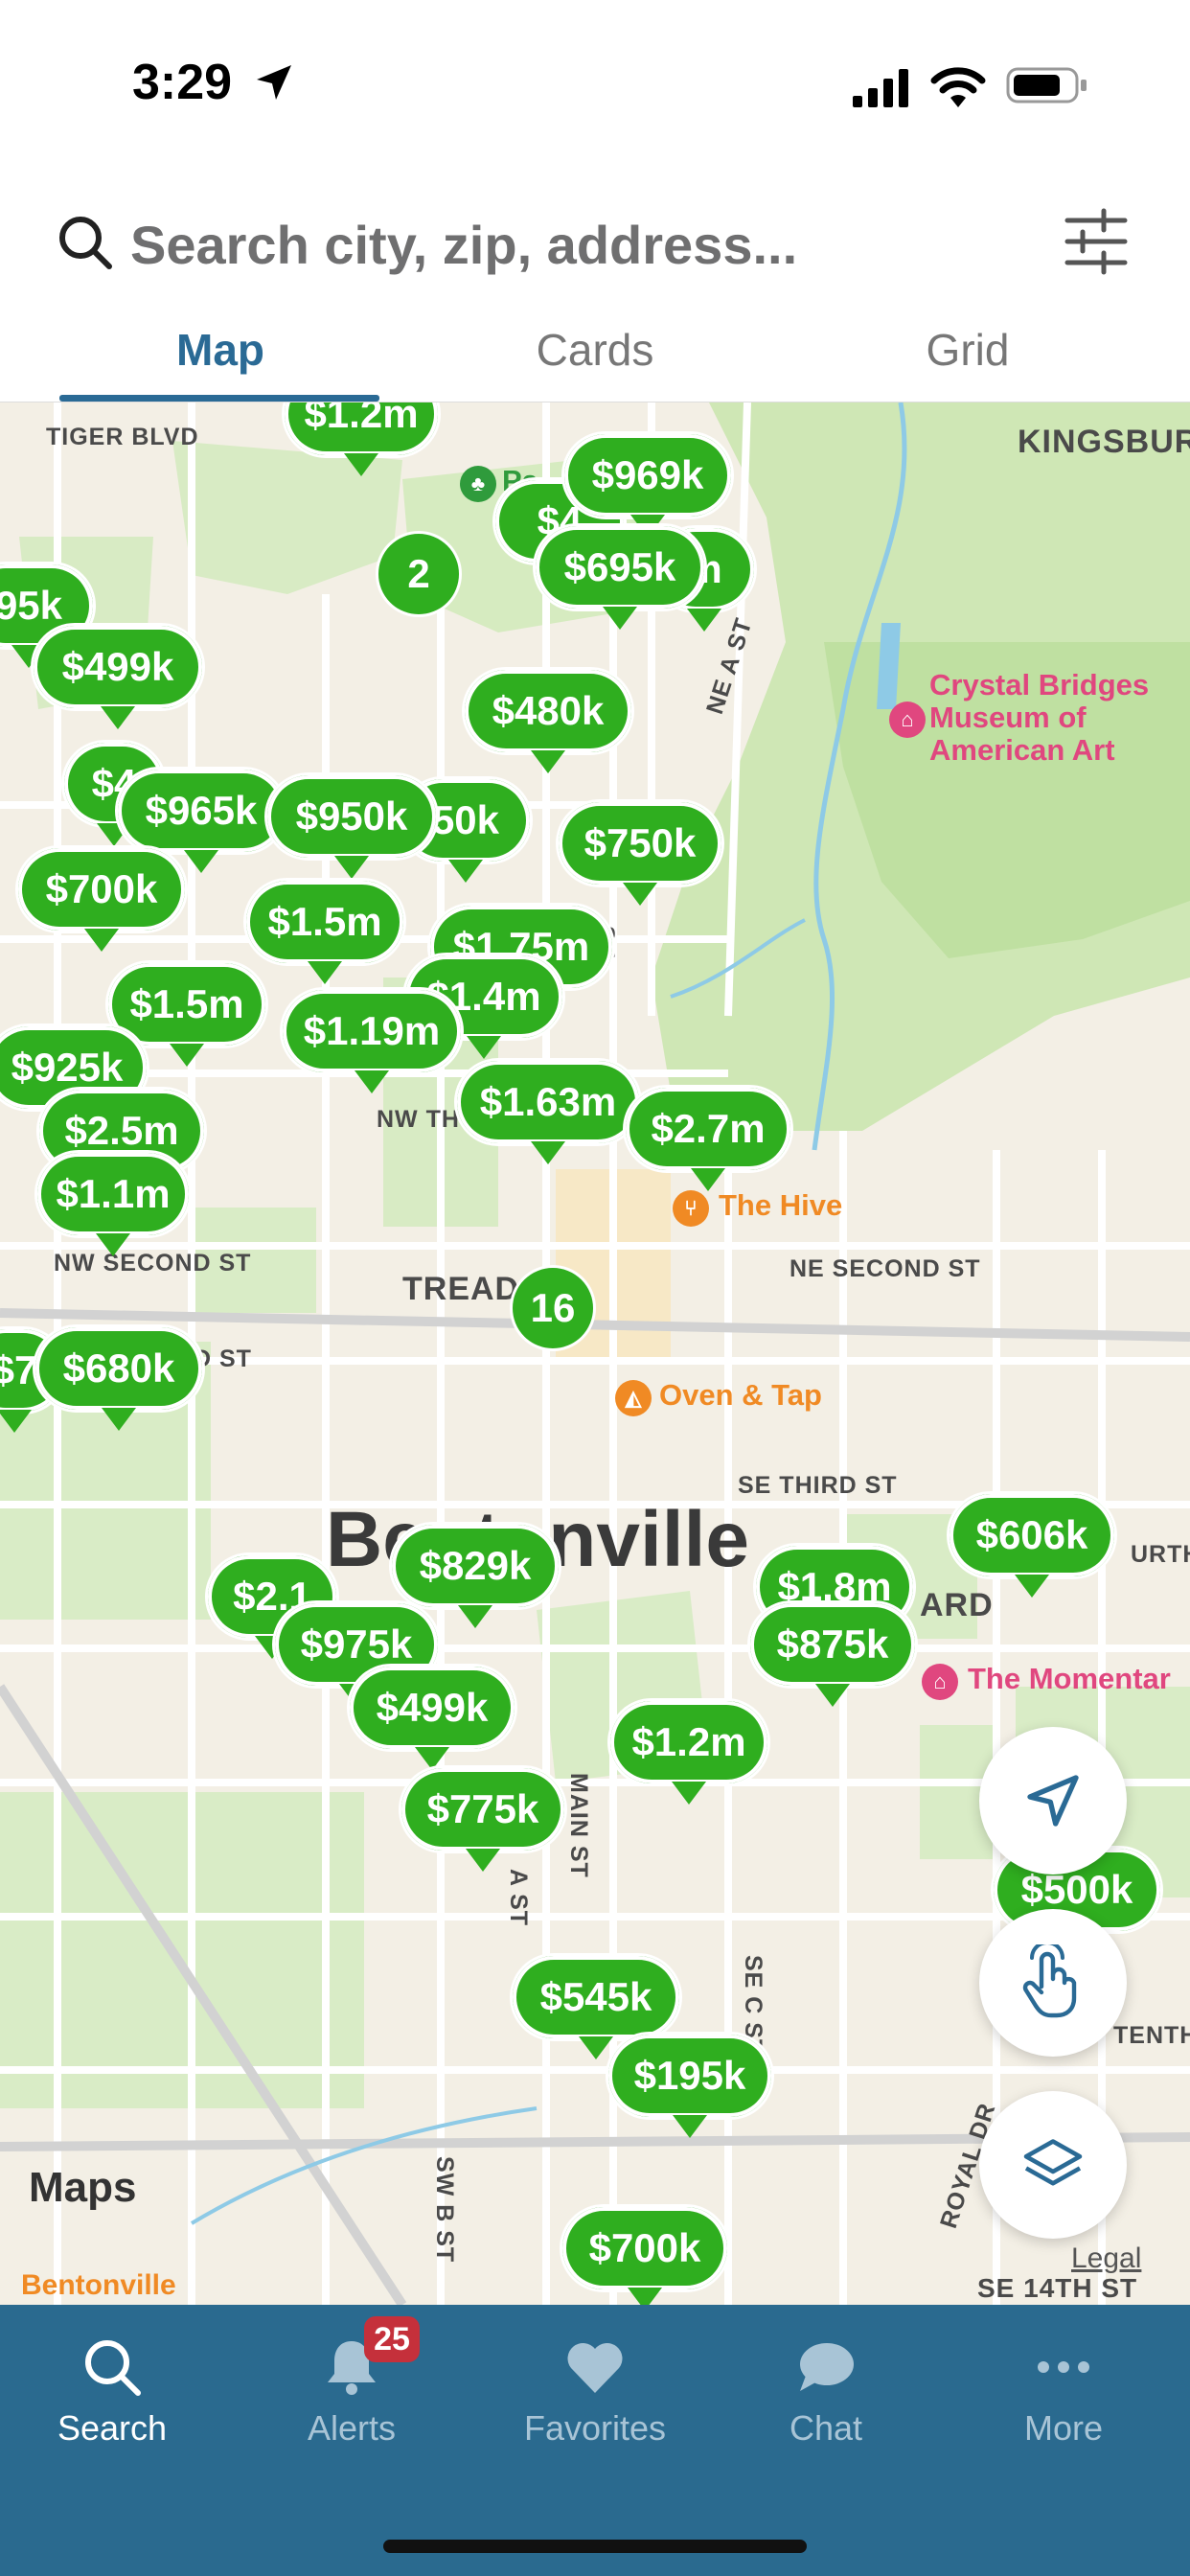 Image resolution: width=1190 pixels, height=2576 pixels. Describe the element at coordinates (957, 1605) in the screenshot. I see `street-label: ARD` at that location.